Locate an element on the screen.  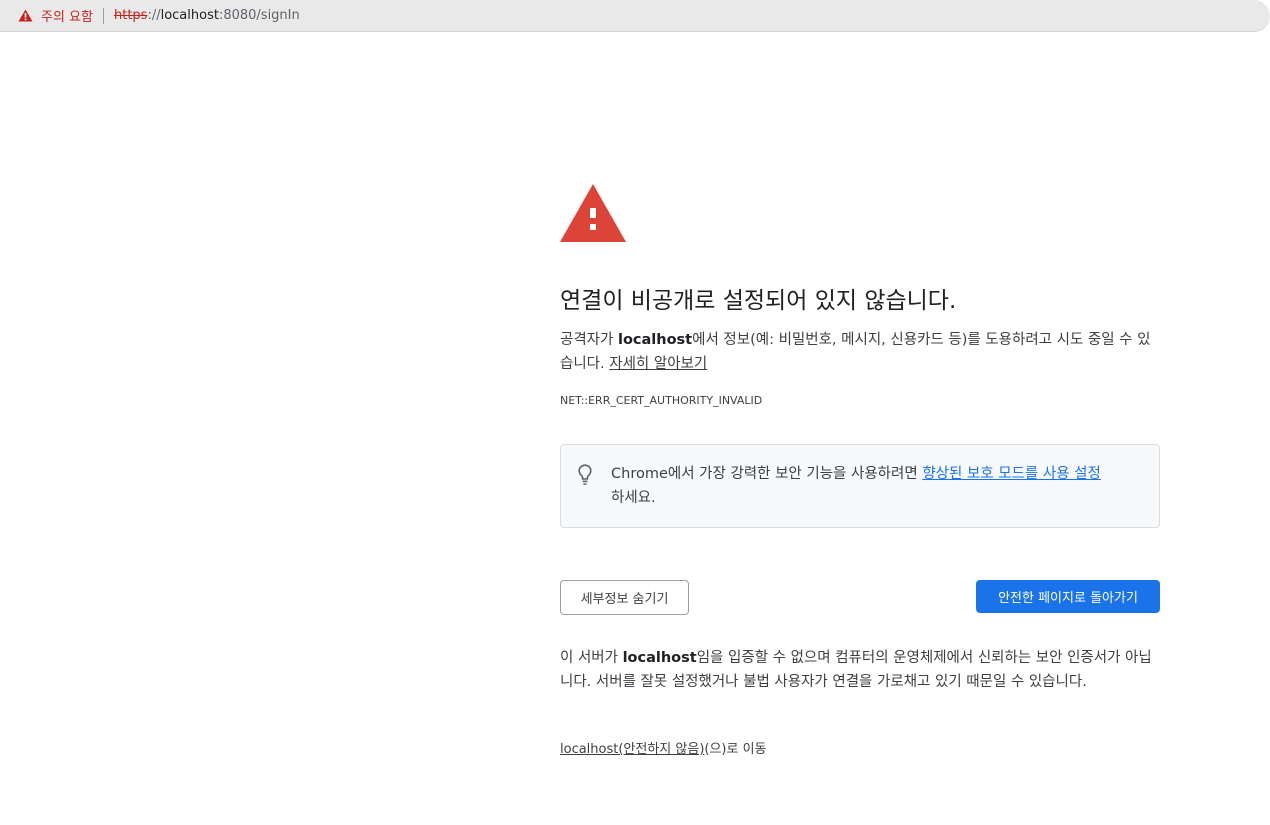
tip-prefix: Chrome에서 가장 강력한 보안 기능을 사용하려면 is located at coordinates (767, 474).